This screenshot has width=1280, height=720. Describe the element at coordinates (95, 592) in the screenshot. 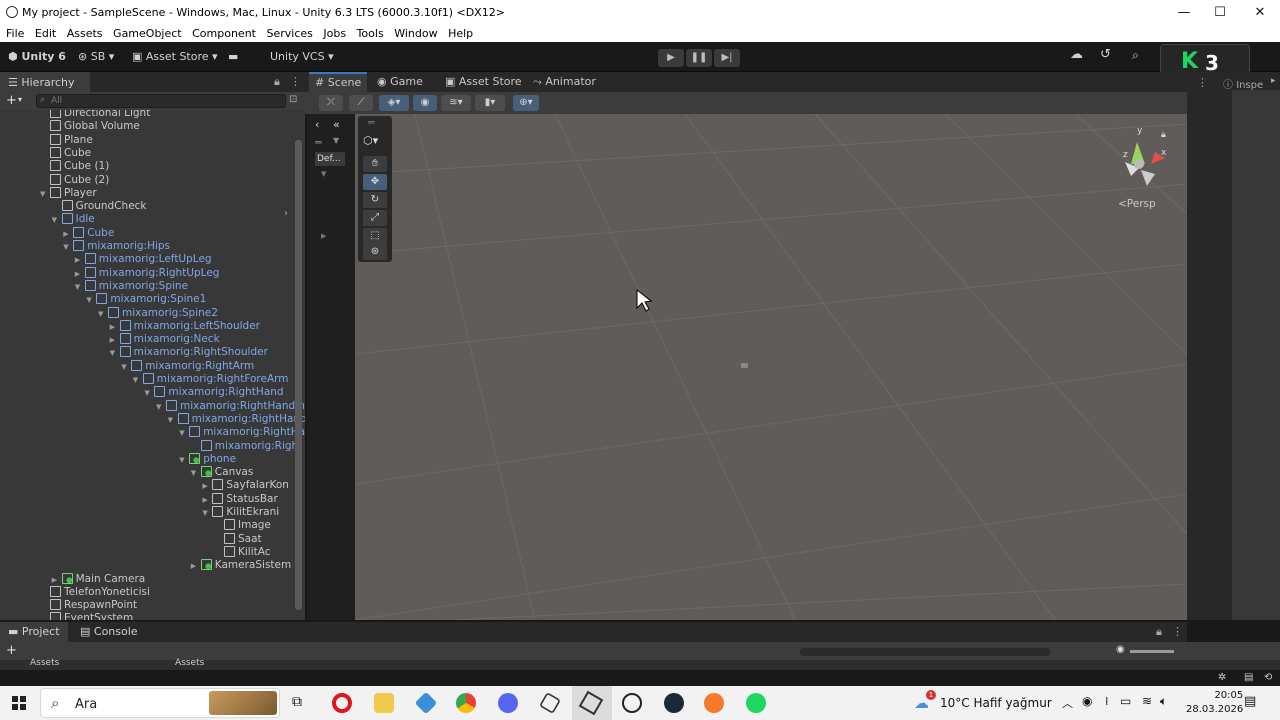

I see `hierarchy-row: TelefonYoneticisi` at that location.